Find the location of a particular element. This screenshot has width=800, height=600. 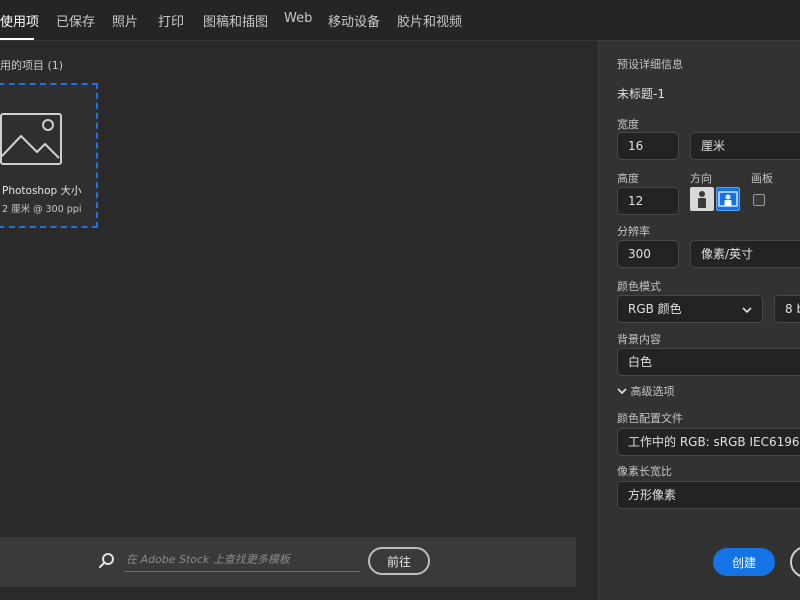

background-value: 白色 is located at coordinates (640, 362).